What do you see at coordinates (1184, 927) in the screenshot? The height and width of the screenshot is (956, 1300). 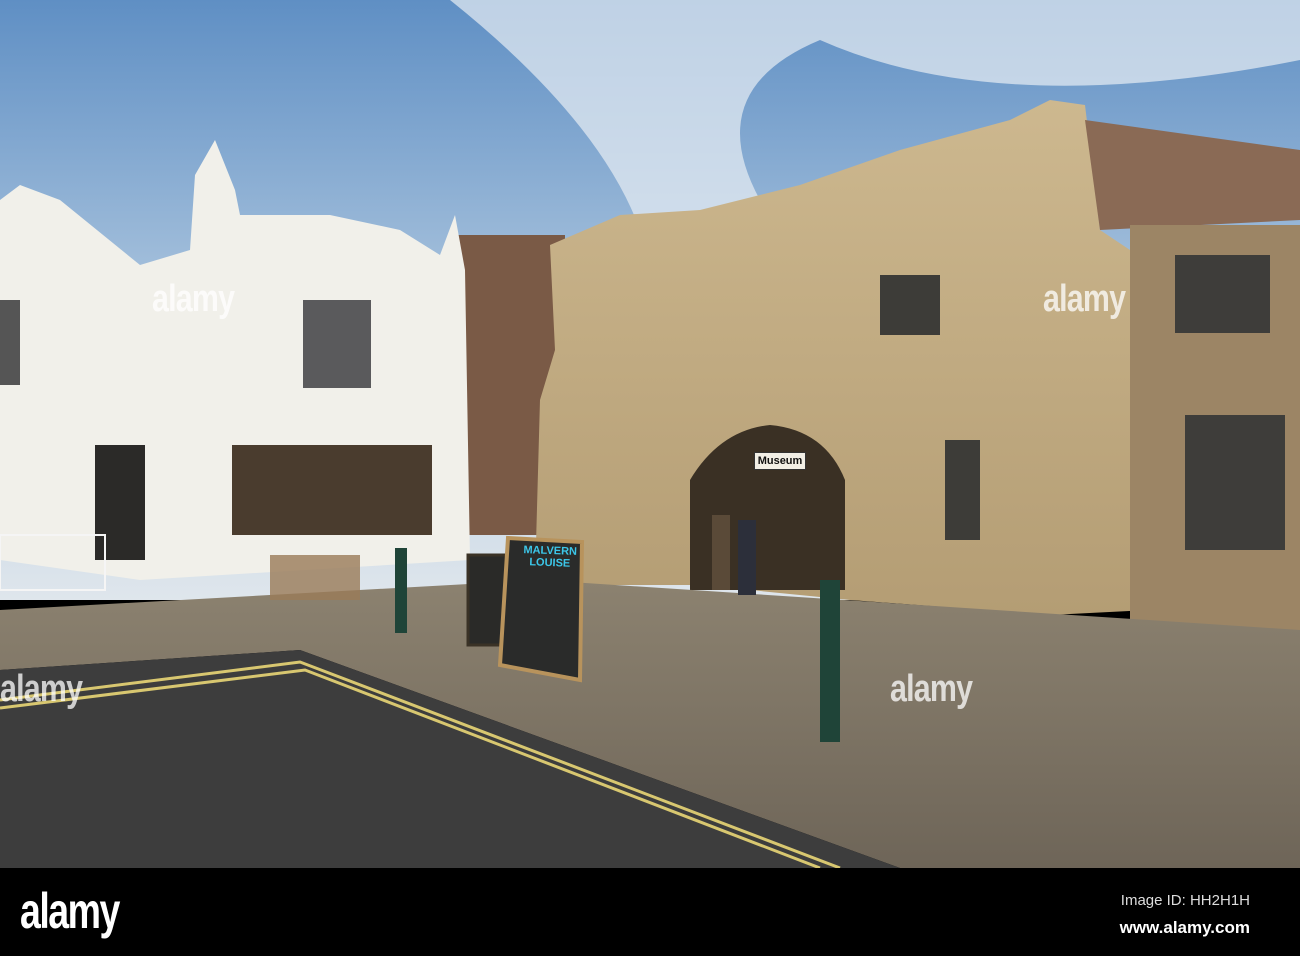 I see `site-url: www.alamy.com` at bounding box center [1184, 927].